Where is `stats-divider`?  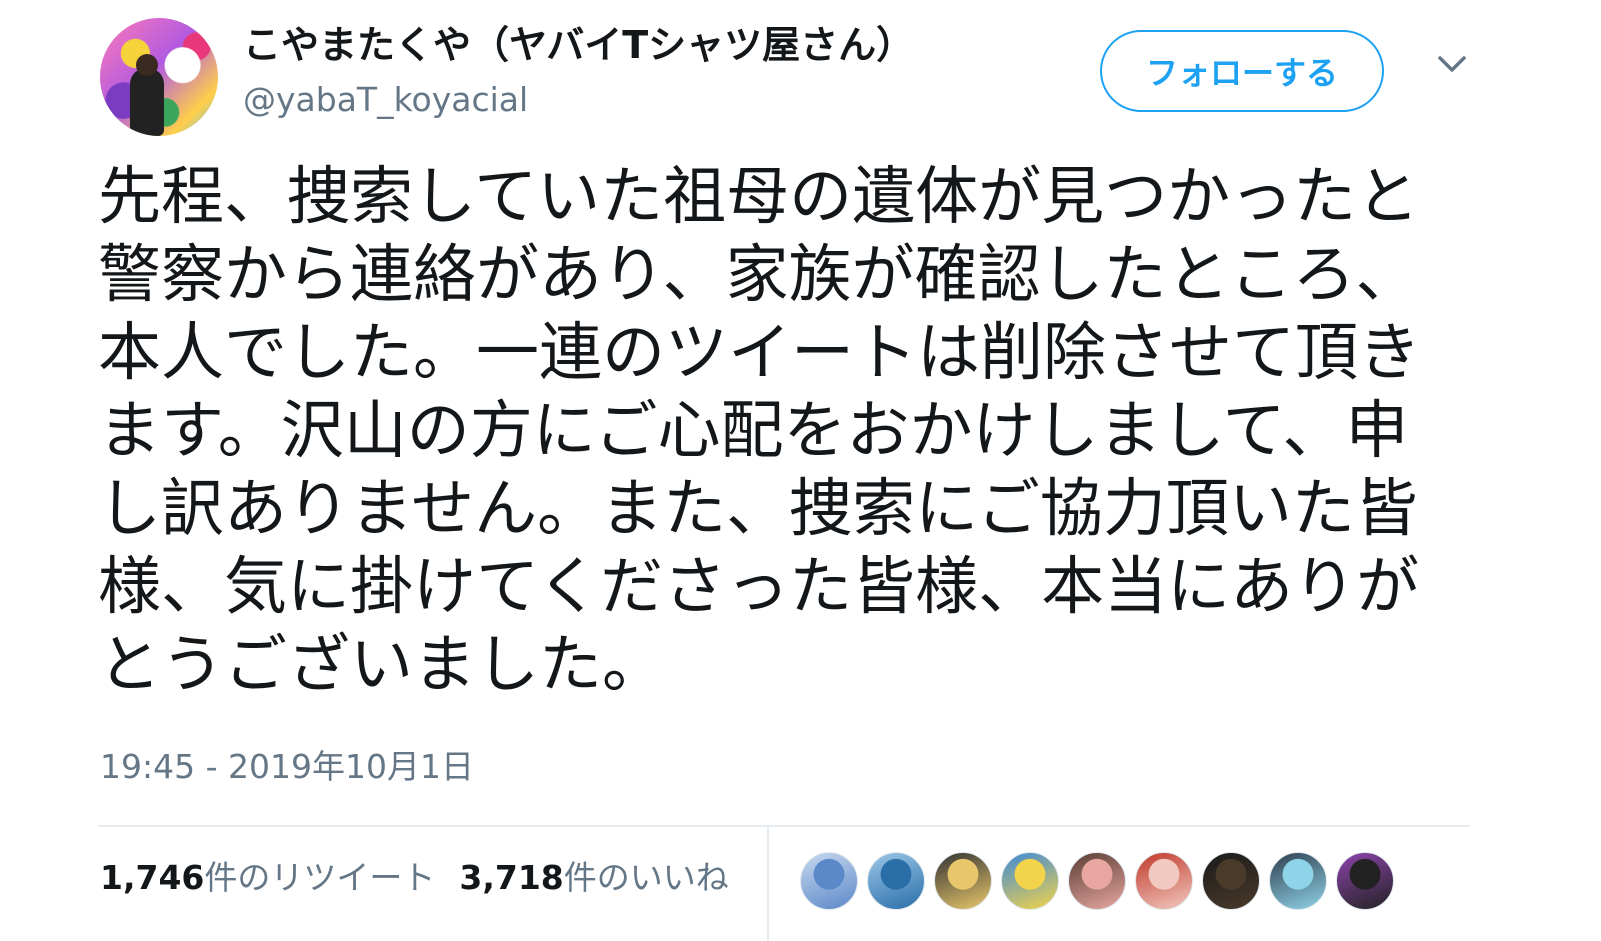 stats-divider is located at coordinates (768, 884).